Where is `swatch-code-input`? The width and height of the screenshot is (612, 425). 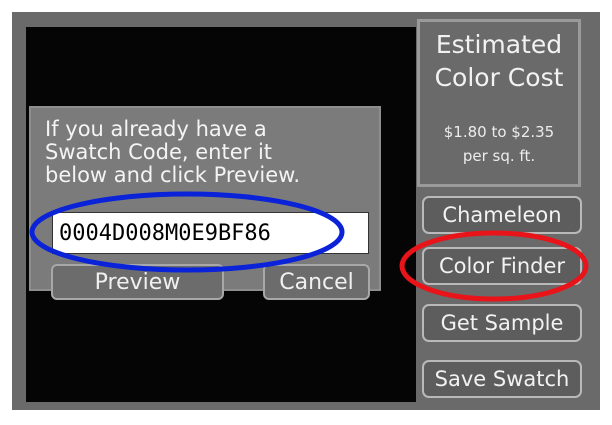
swatch-code-input is located at coordinates (210, 233).